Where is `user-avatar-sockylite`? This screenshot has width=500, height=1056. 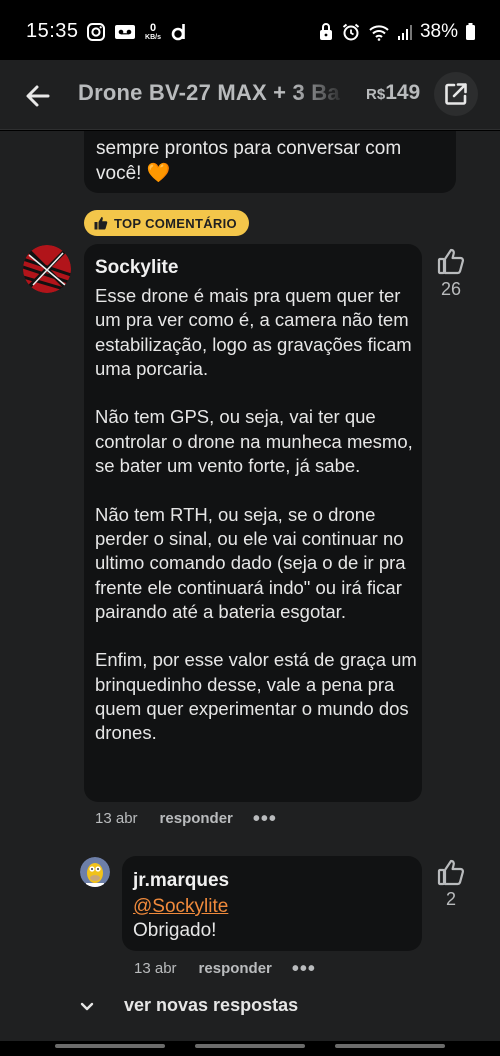
user-avatar-sockylite is located at coordinates (47, 269).